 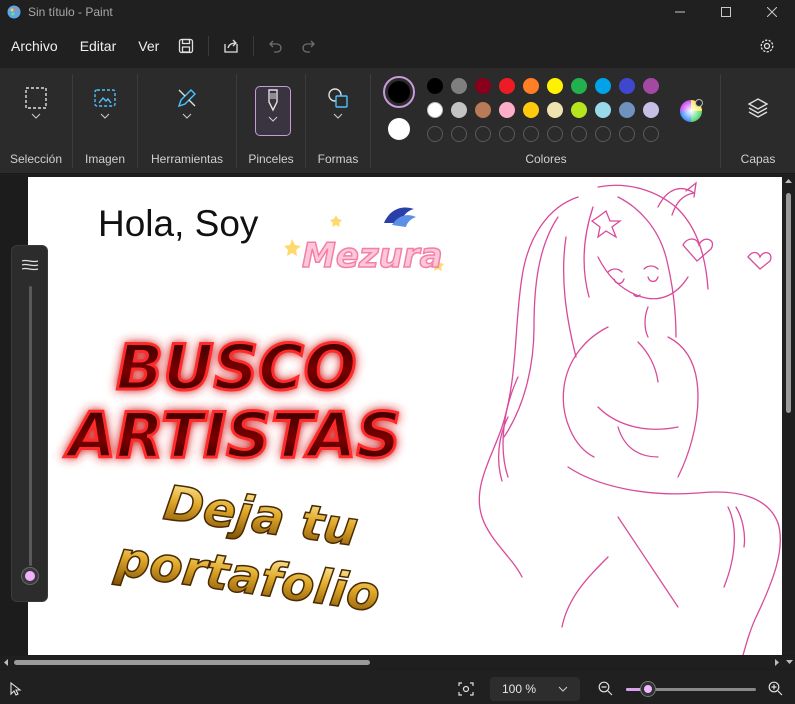 I want to click on menu-bar: Archivo Editar Ver, so click(x=397, y=46).